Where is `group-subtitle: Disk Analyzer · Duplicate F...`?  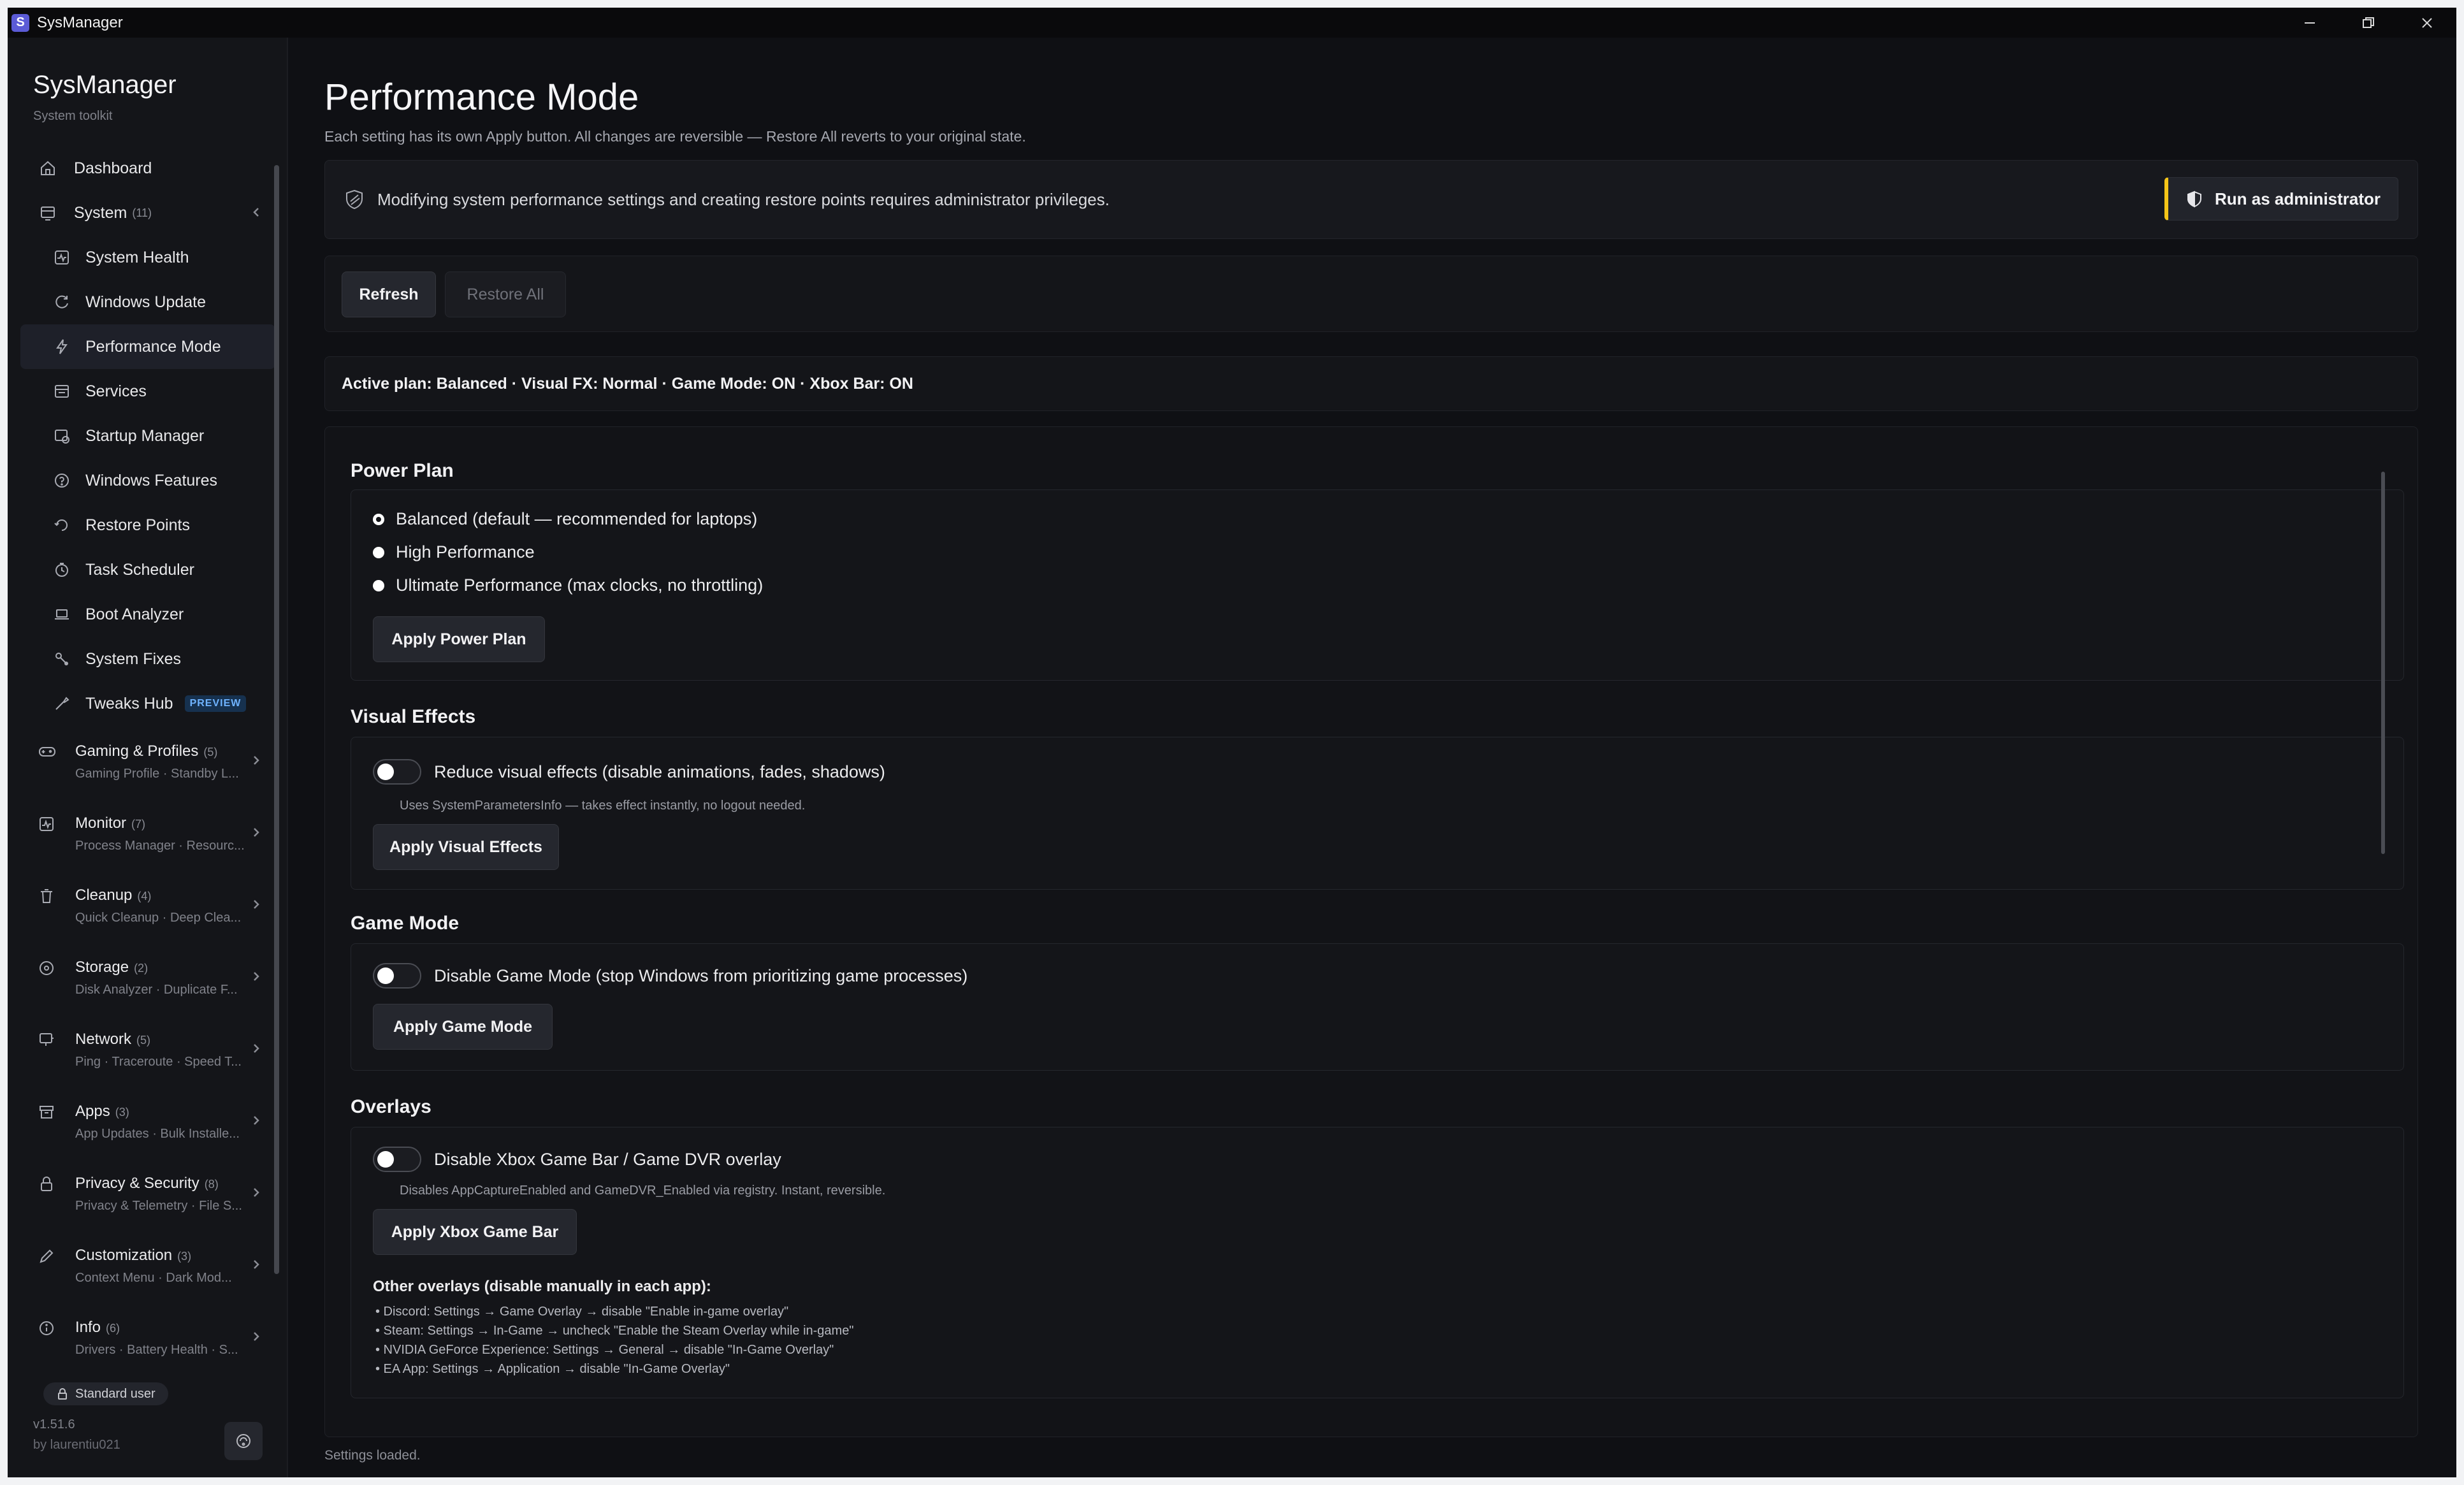
group-subtitle: Disk Analyzer · Duplicate F... is located at coordinates (156, 990).